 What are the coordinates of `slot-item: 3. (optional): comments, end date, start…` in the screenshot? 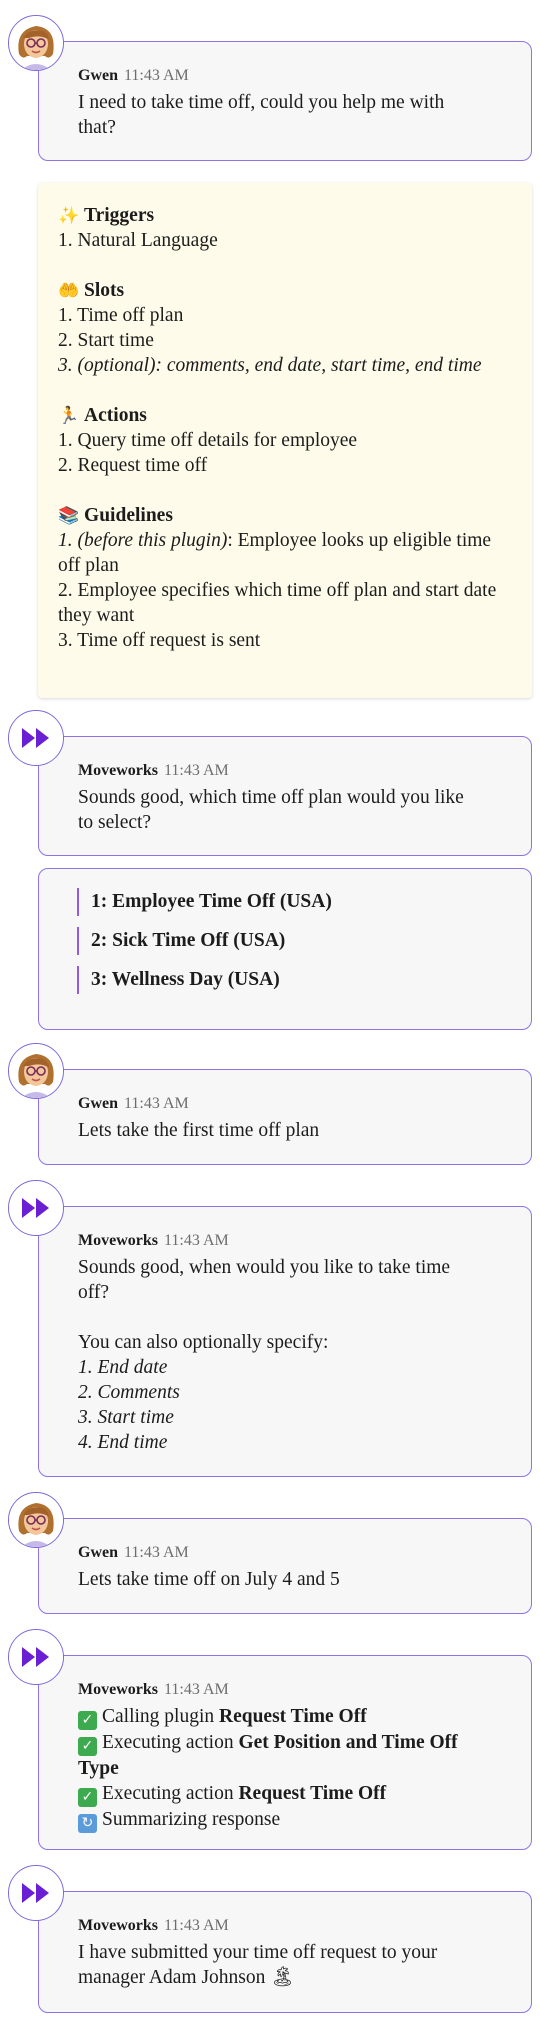 It's located at (270, 365).